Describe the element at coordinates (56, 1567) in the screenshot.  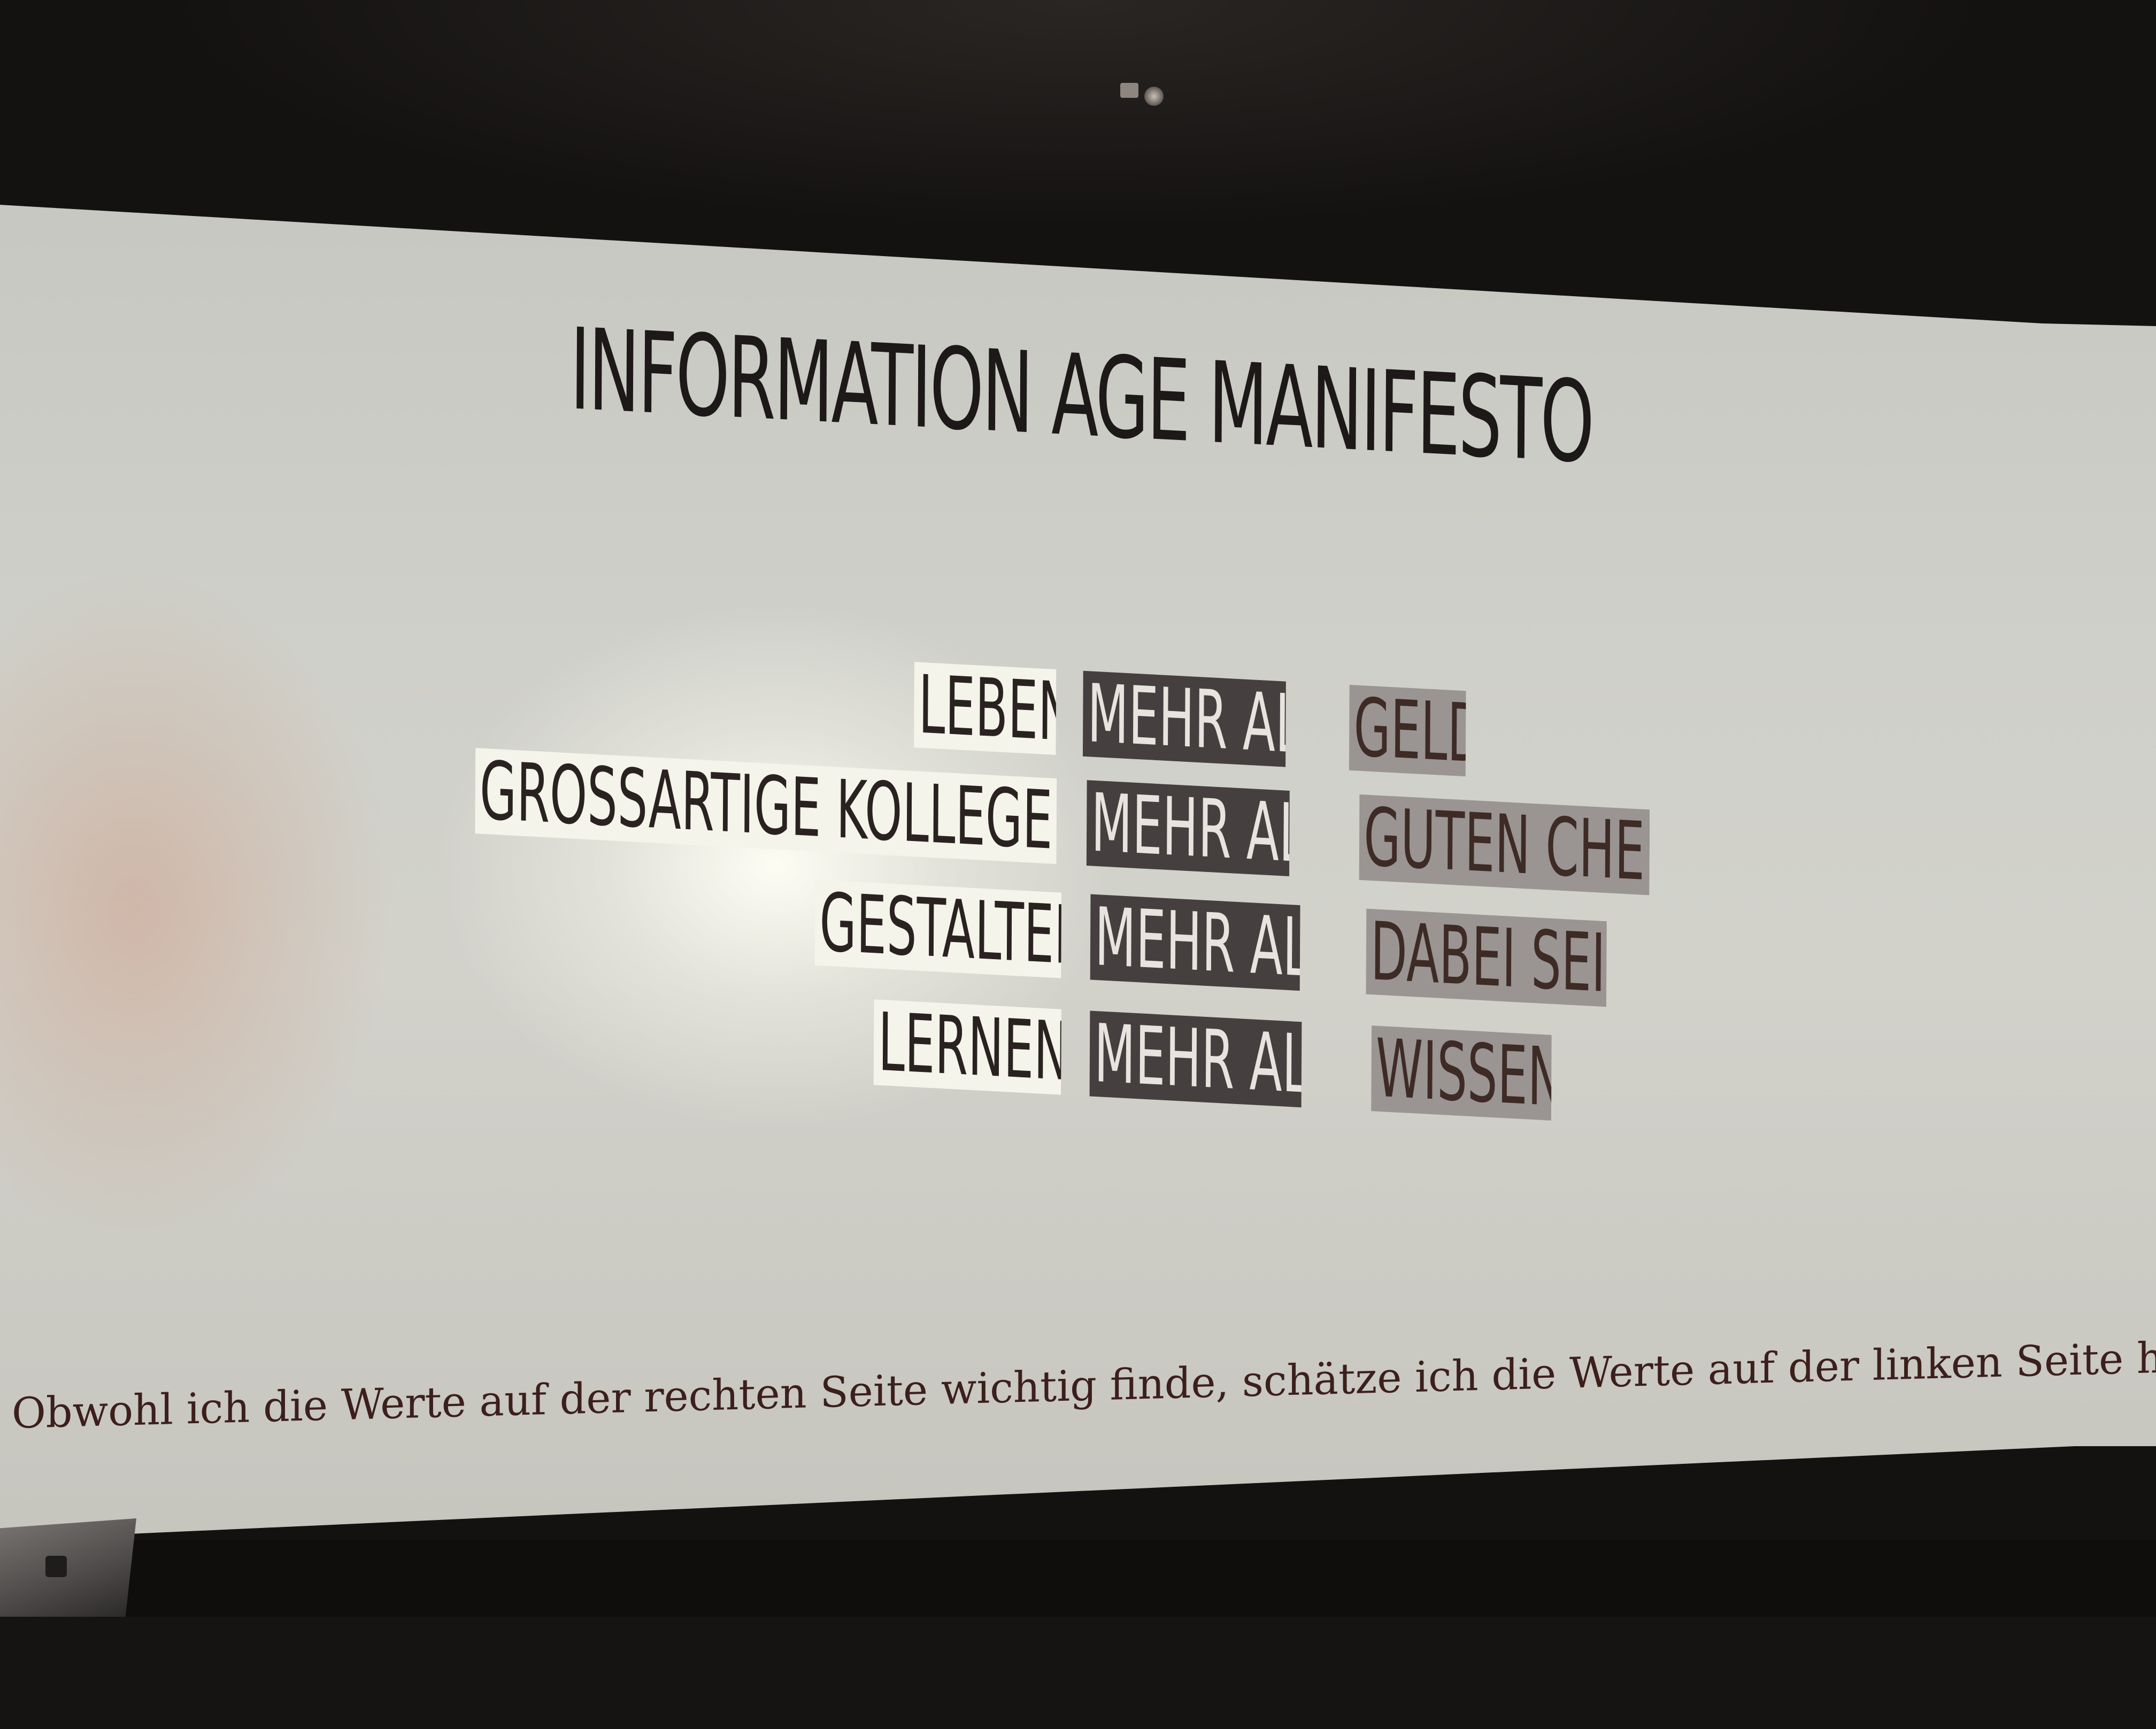
I see `laptop-logo-icon` at that location.